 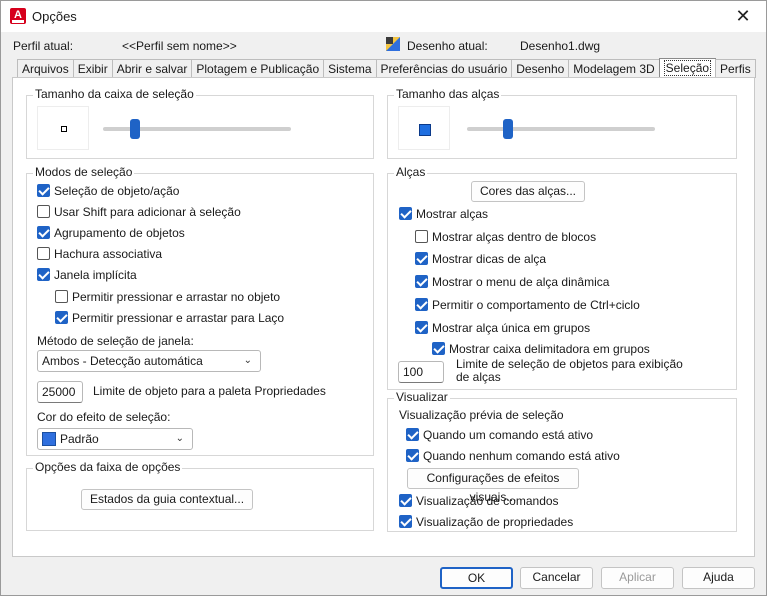 I want to click on press-drag-object-label: Permitir pressionar e arrastar no objeto, so click(x=176, y=297).